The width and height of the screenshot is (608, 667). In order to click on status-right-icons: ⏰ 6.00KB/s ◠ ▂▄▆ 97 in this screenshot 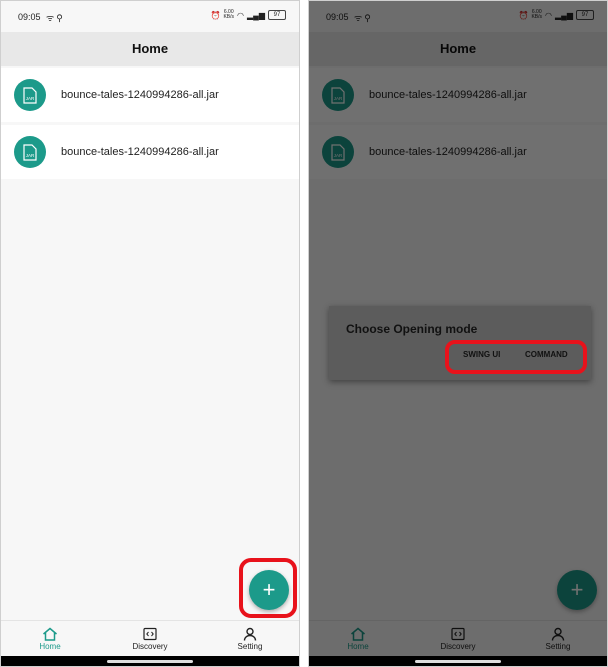, I will do `click(248, 15)`.